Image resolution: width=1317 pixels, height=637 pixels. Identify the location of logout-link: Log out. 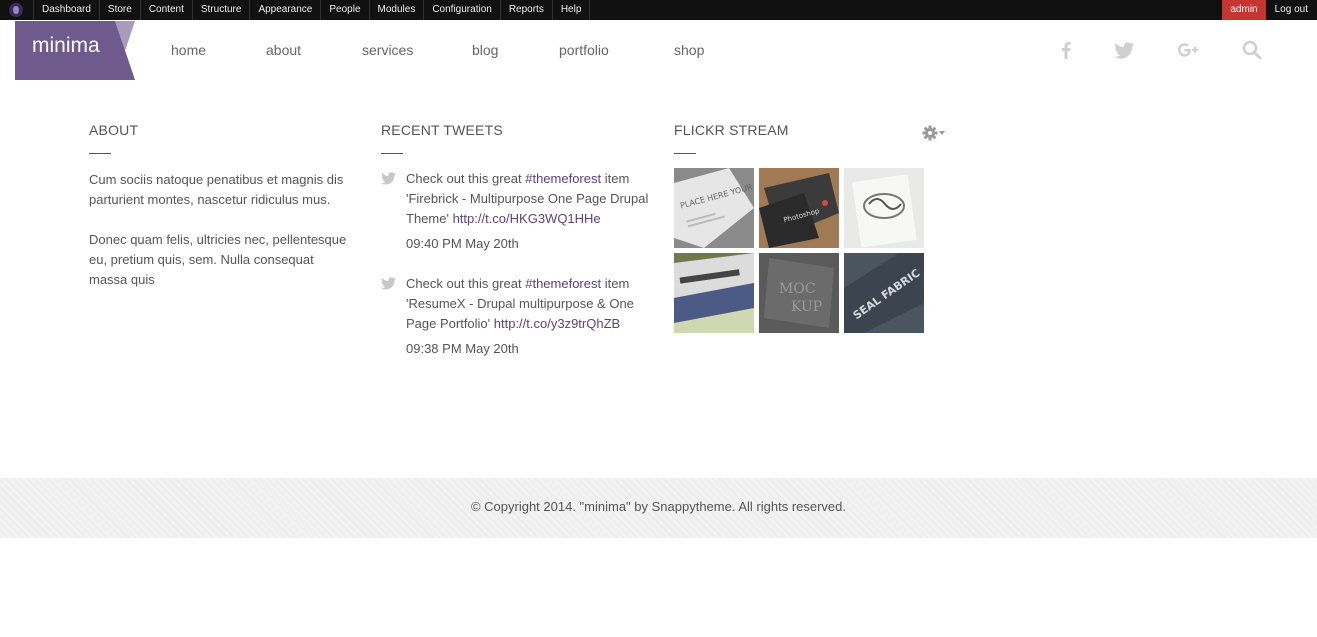
(1292, 10).